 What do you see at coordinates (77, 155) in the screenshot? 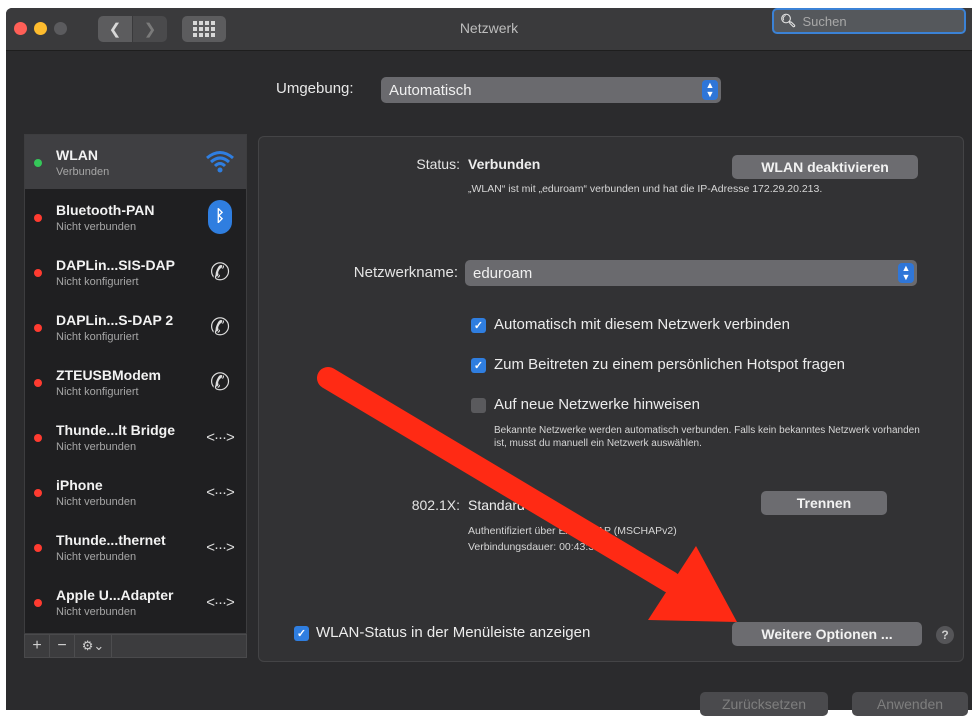
I see `service-name: WLAN` at bounding box center [77, 155].